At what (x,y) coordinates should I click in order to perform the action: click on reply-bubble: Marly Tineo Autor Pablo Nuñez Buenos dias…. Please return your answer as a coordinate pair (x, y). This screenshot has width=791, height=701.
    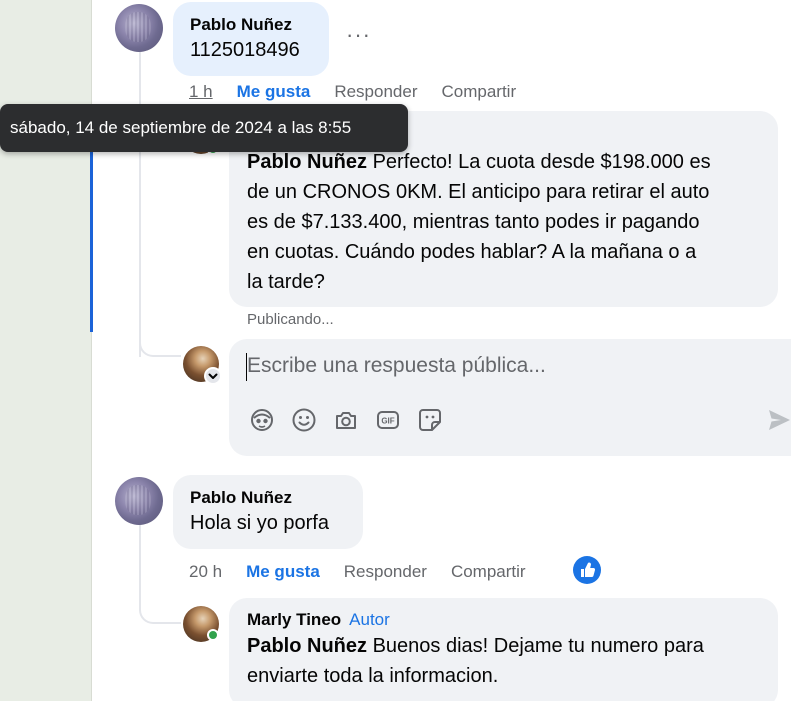
    Looking at the image, I should click on (503, 649).